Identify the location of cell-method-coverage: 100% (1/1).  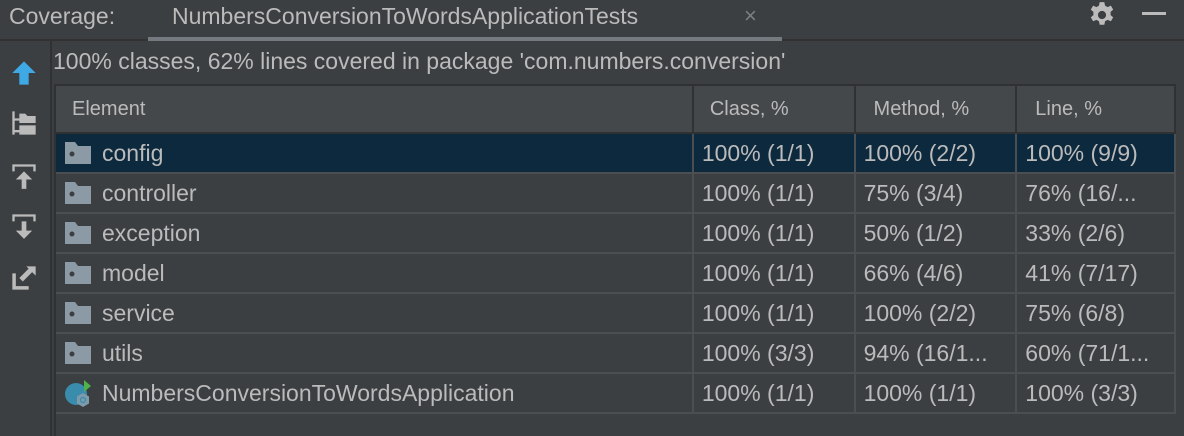
(937, 393).